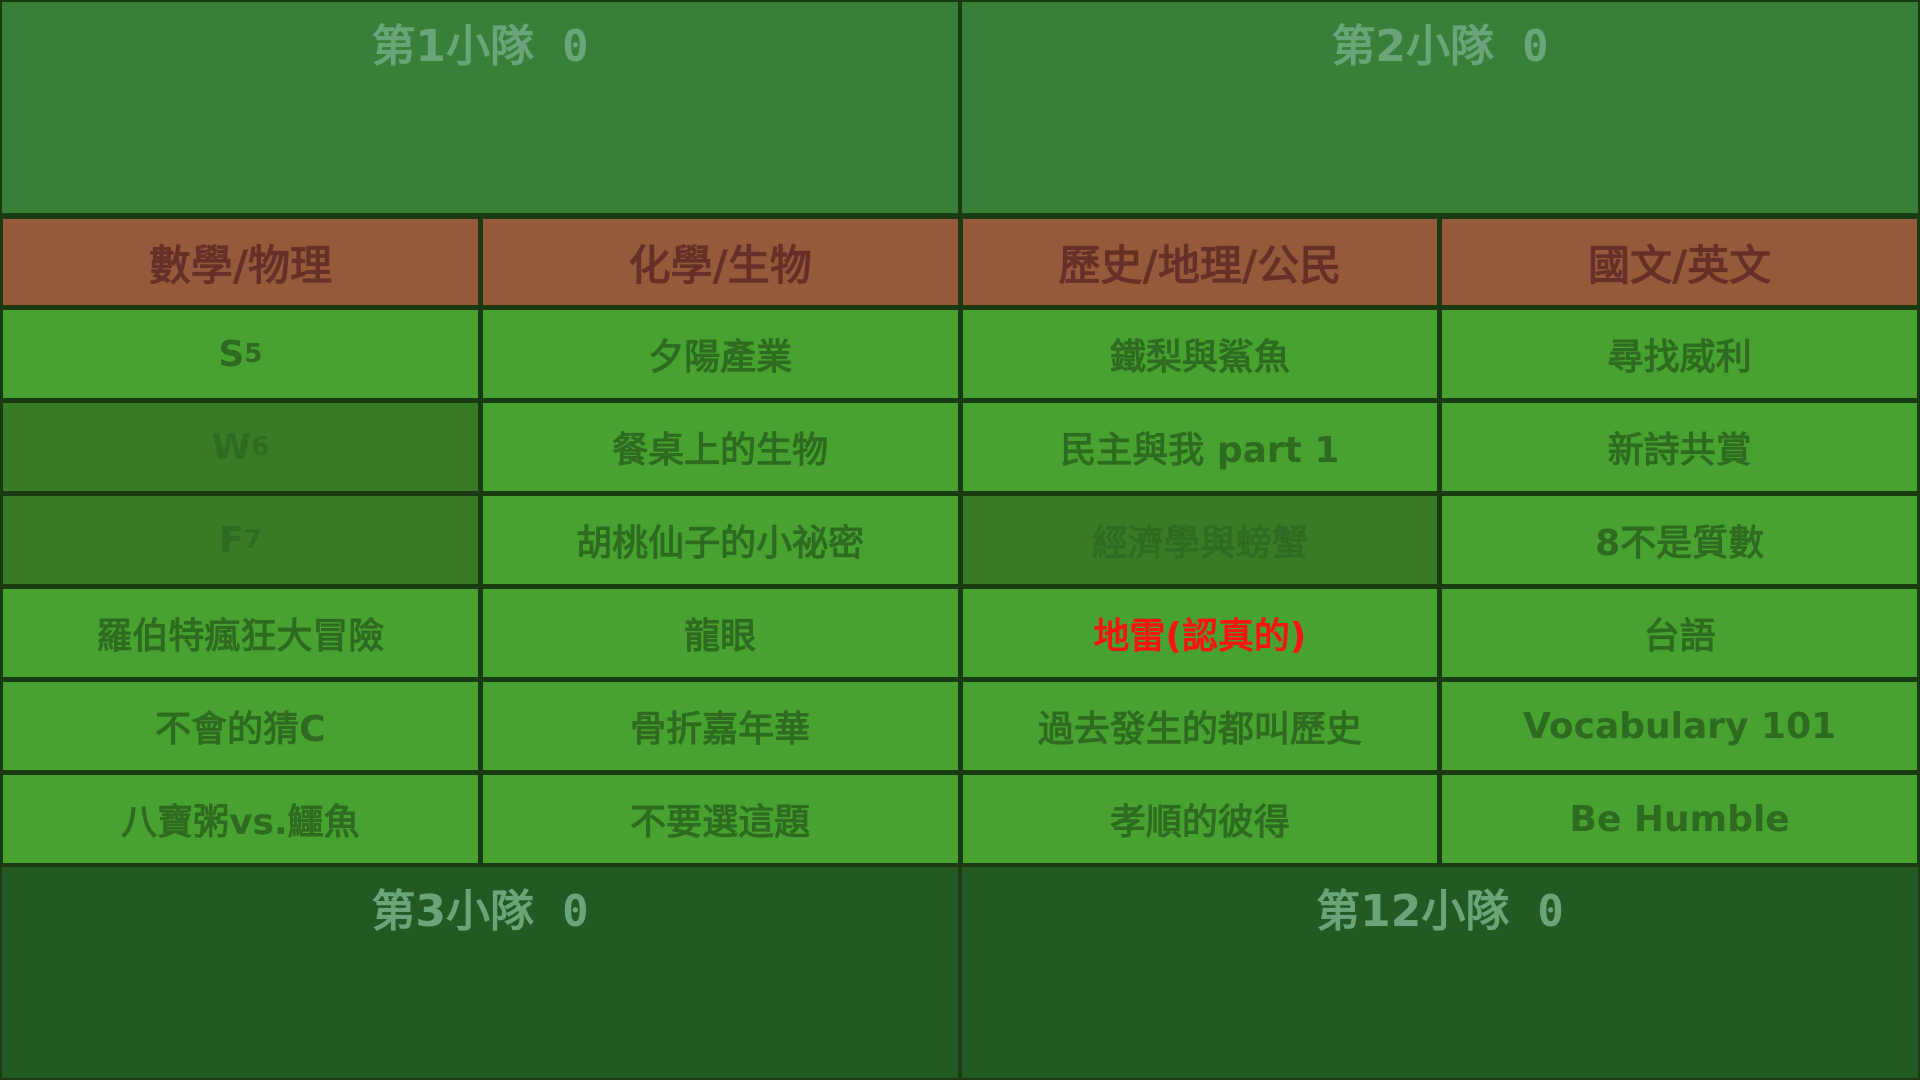 The width and height of the screenshot is (1920, 1080). What do you see at coordinates (453, 46) in the screenshot?
I see `team-name: 第1小隊` at bounding box center [453, 46].